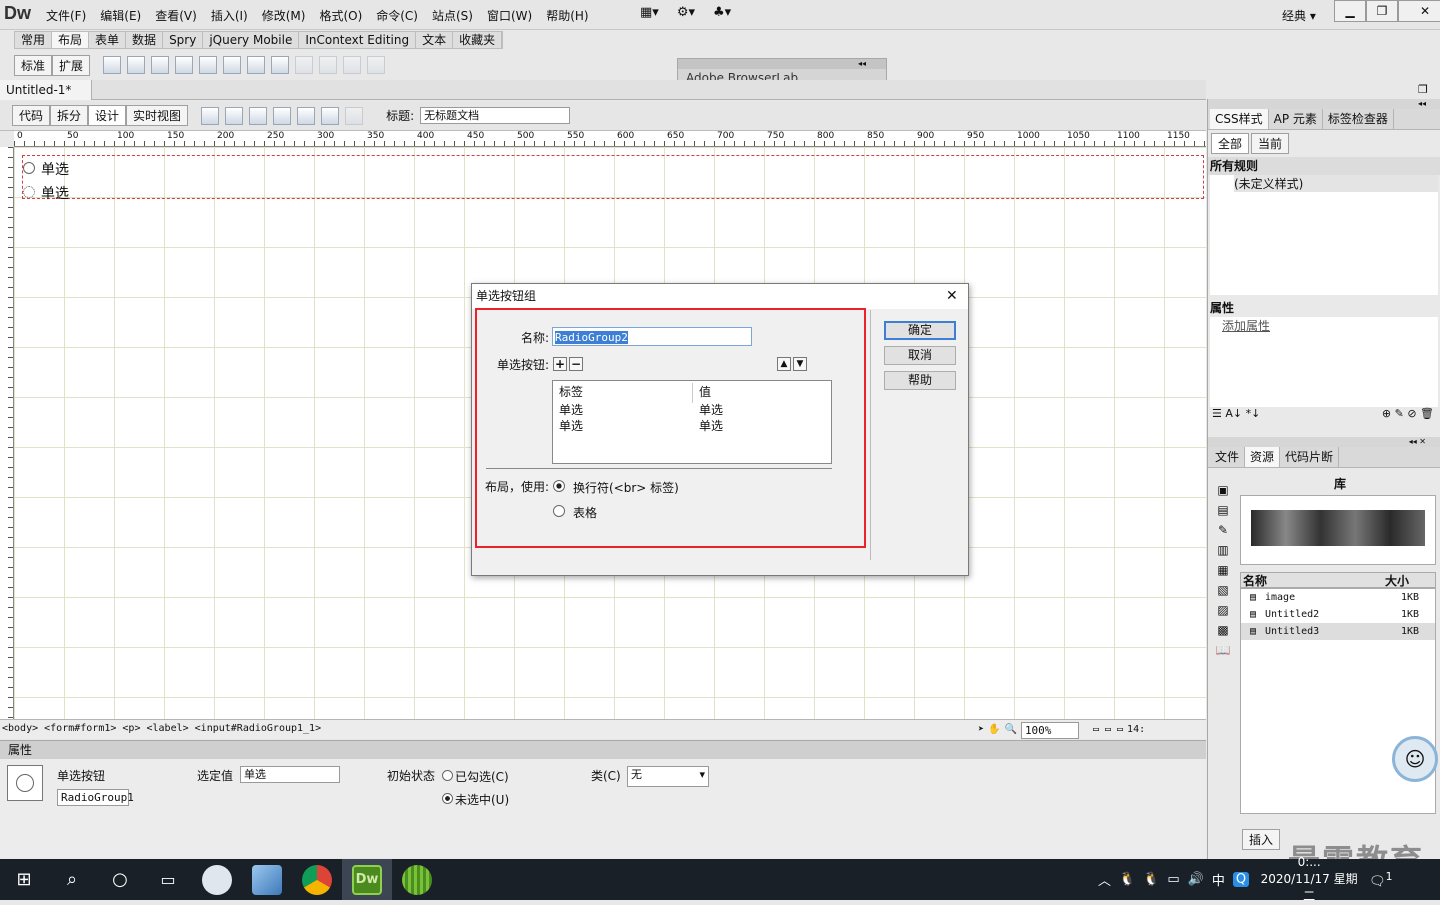  Describe the element at coordinates (1223, 570) in the screenshot. I see `shockwave-icon: ▦` at that location.